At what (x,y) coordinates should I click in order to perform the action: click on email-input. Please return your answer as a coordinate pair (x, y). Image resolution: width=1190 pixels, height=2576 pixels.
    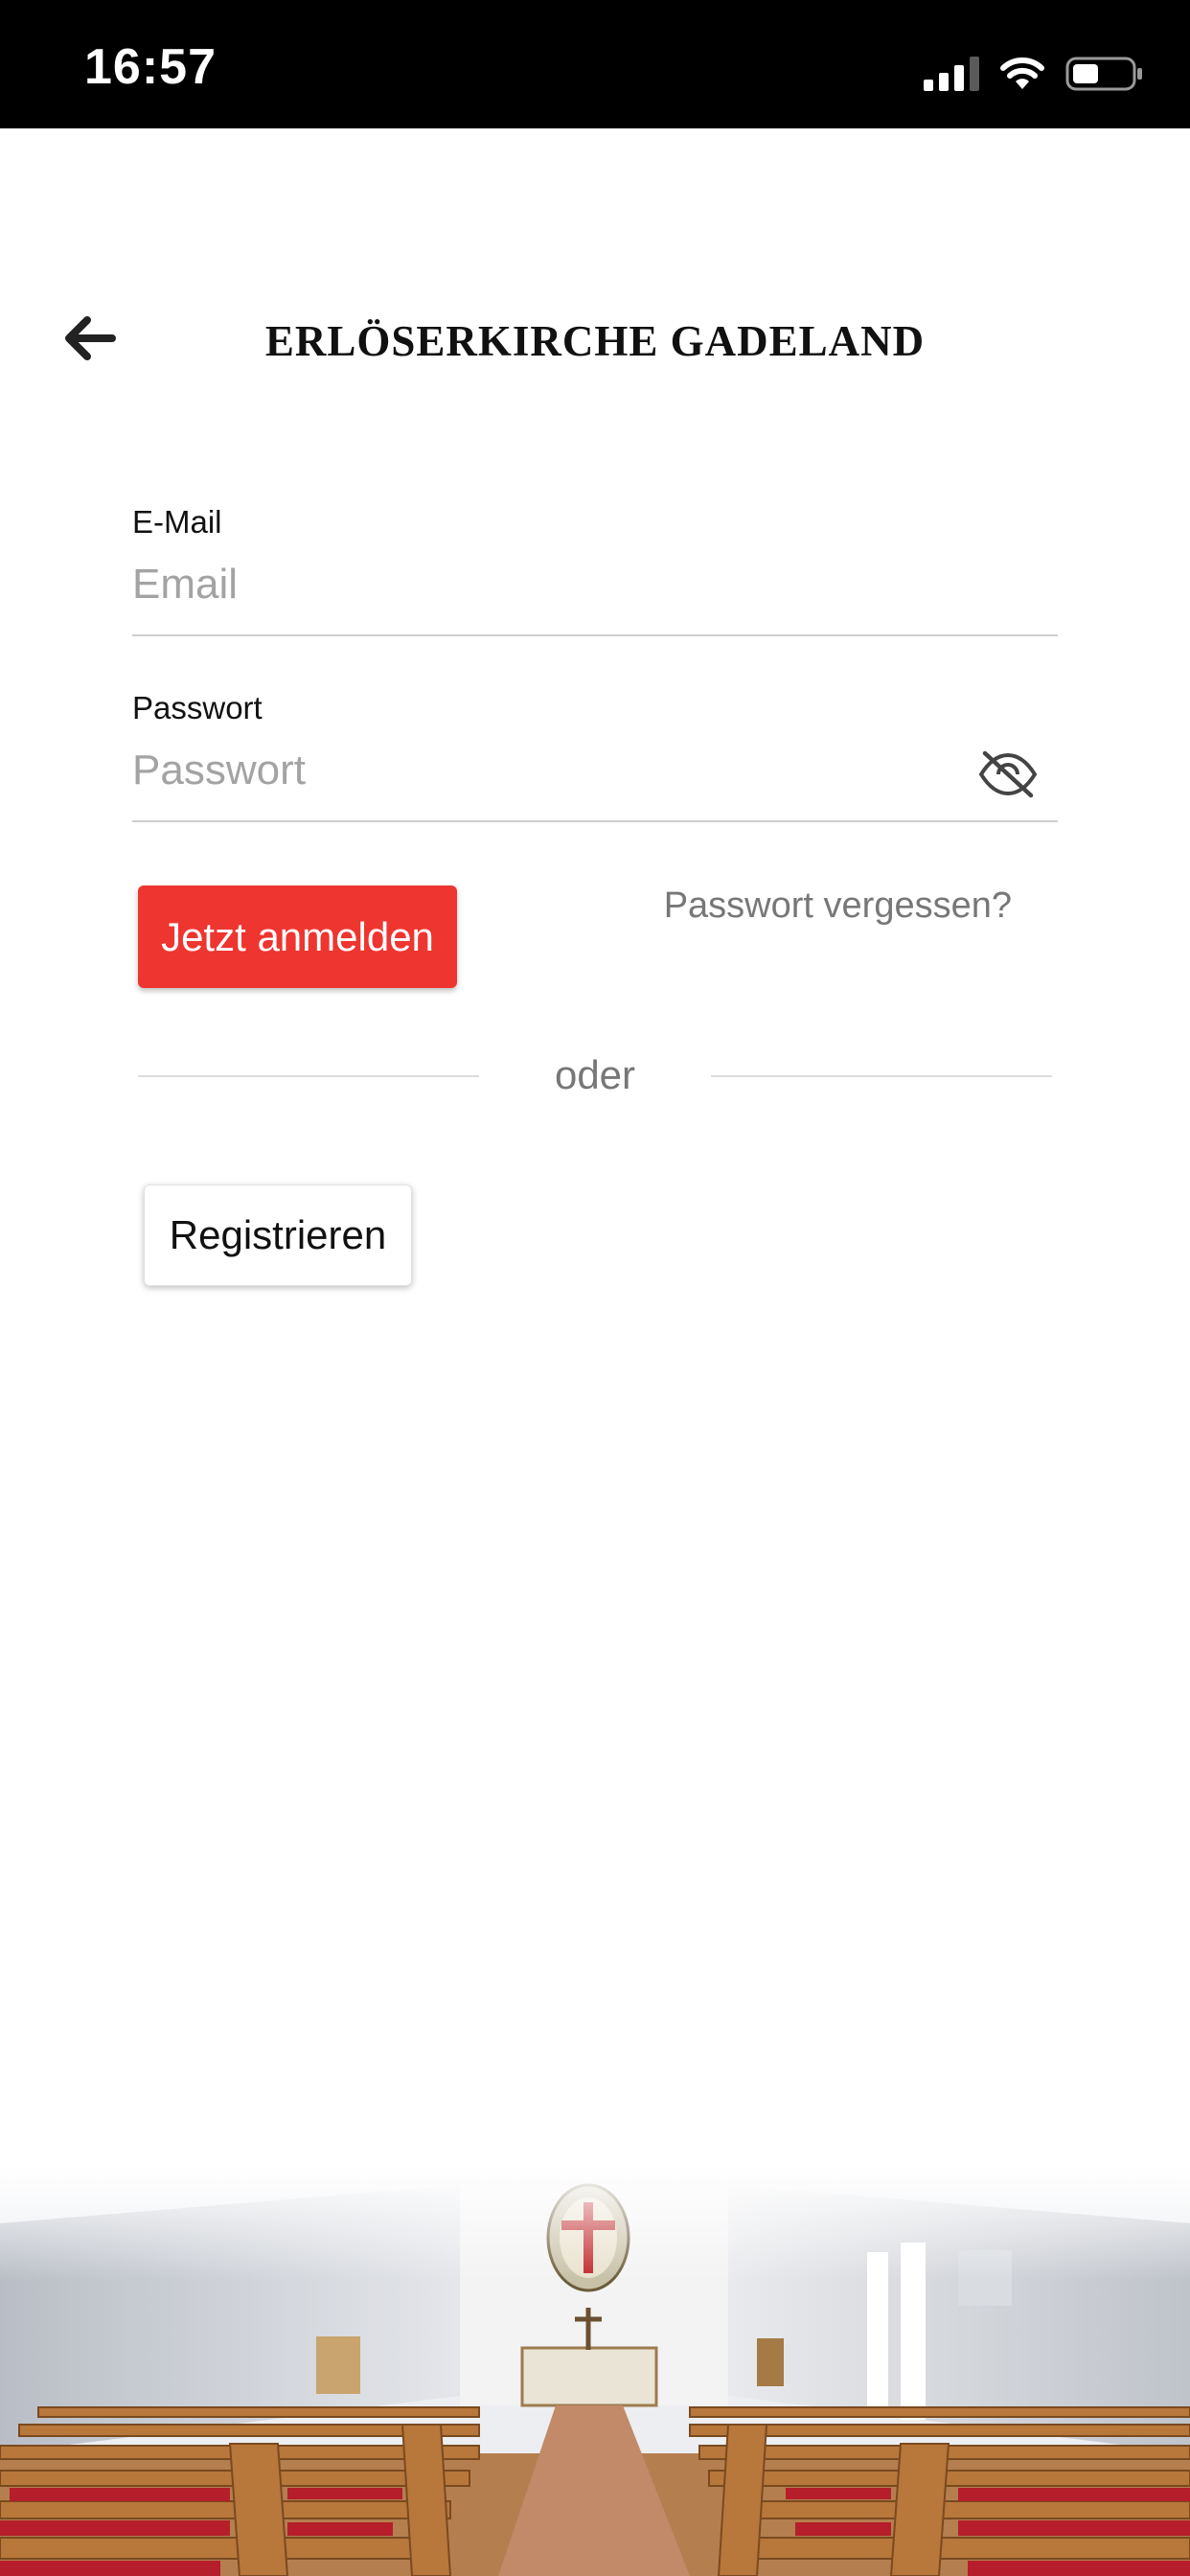
    Looking at the image, I should click on (595, 584).